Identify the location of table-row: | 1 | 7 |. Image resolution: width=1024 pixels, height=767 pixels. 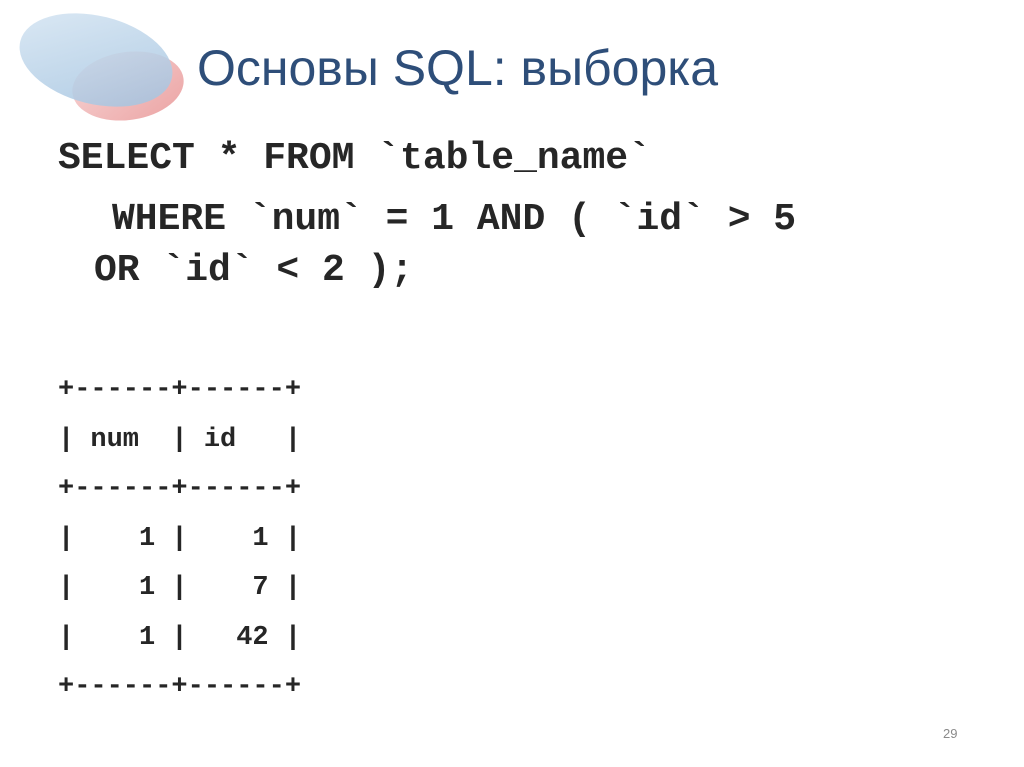
(180, 588).